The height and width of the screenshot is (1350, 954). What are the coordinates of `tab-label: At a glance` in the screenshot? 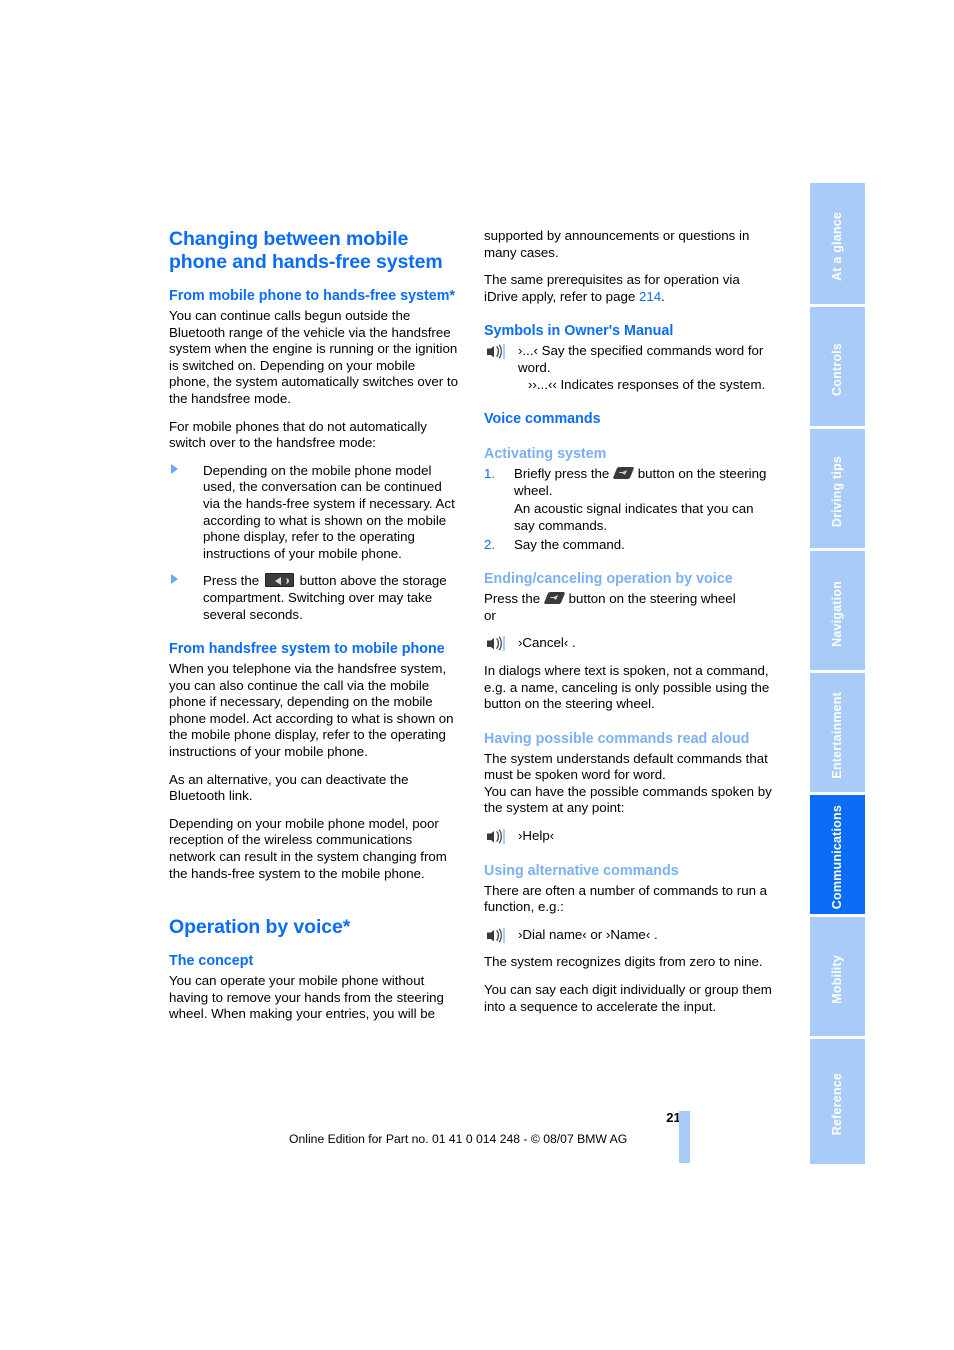 It's located at (837, 246).